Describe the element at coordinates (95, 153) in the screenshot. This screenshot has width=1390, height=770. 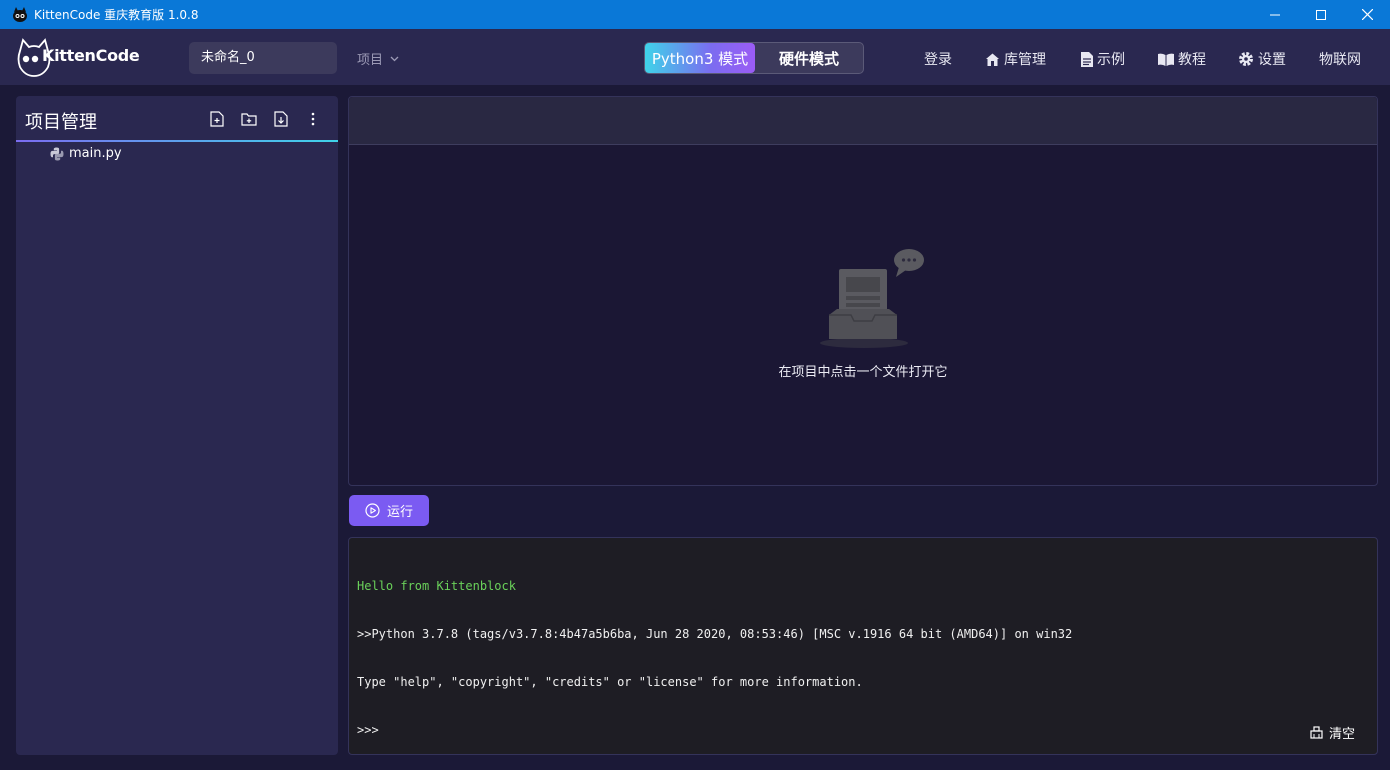
I see `file-name: main.py` at that location.